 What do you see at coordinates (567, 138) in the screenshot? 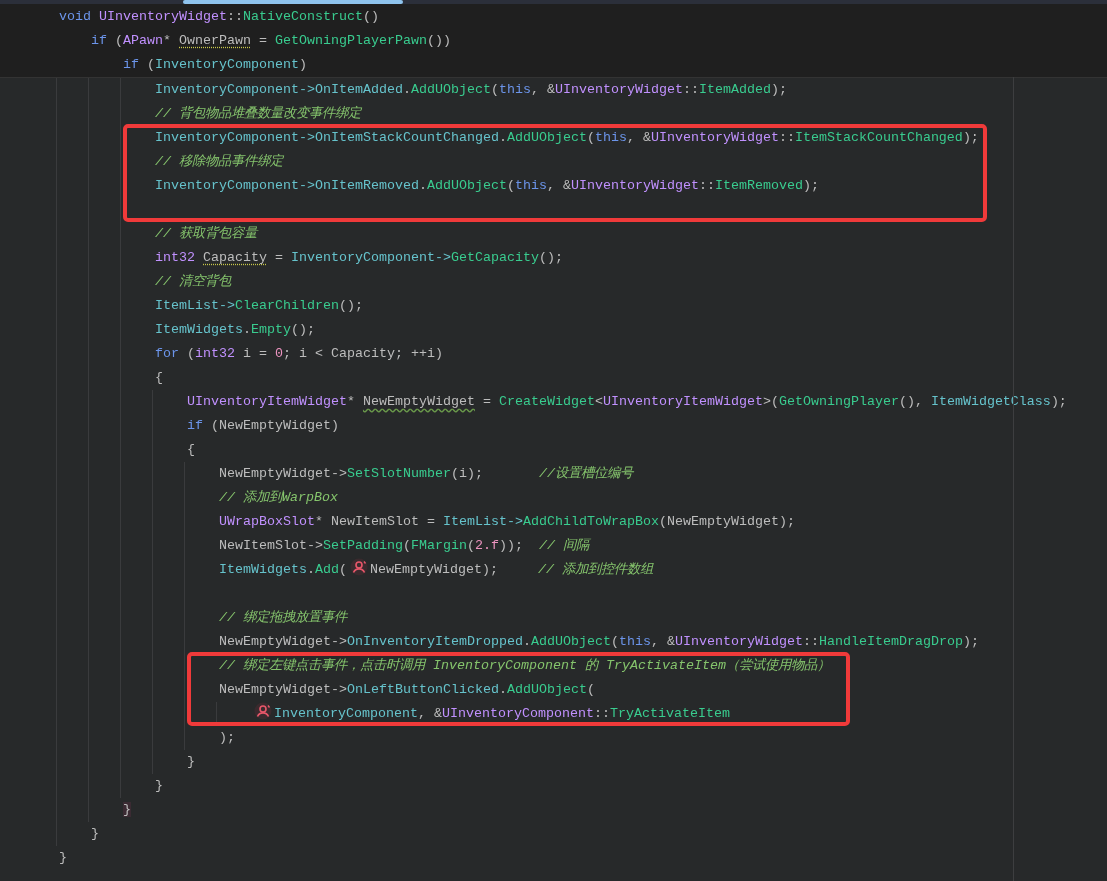
I see `code-line: InventoryComponent->OnItemStackCountChanged.AddUObject(this, &UInventoryWidget::ItemStackCountChanged);` at bounding box center [567, 138].